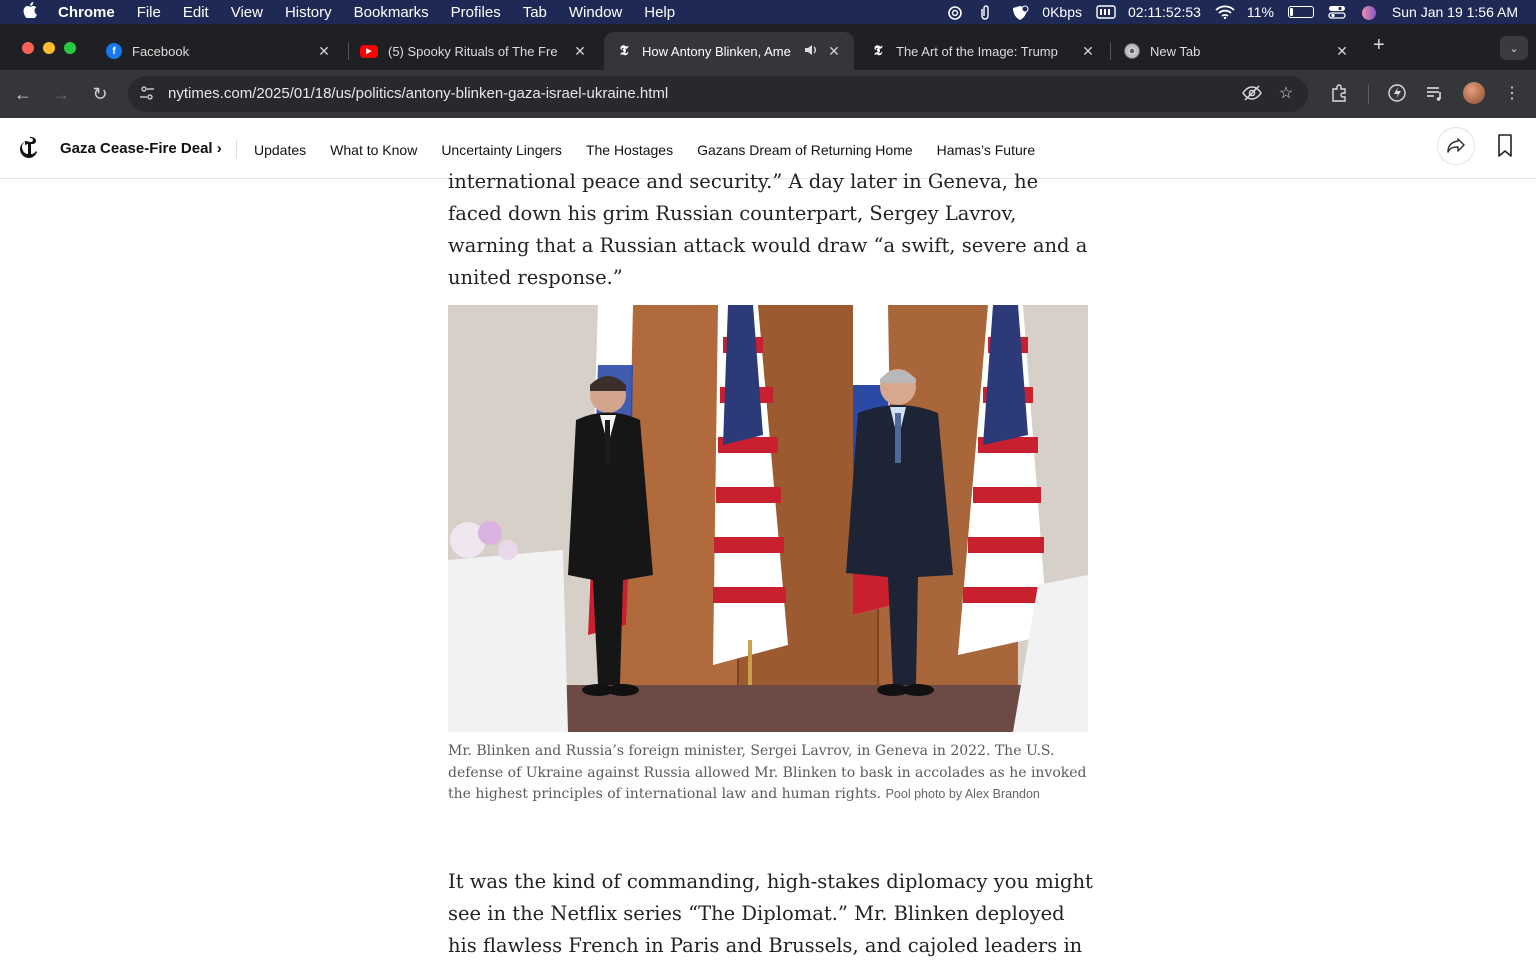 The image size is (1536, 960). I want to click on tab-nyt-trump: 𝕿 The Art of the Image: Trump ✕, so click(983, 51).